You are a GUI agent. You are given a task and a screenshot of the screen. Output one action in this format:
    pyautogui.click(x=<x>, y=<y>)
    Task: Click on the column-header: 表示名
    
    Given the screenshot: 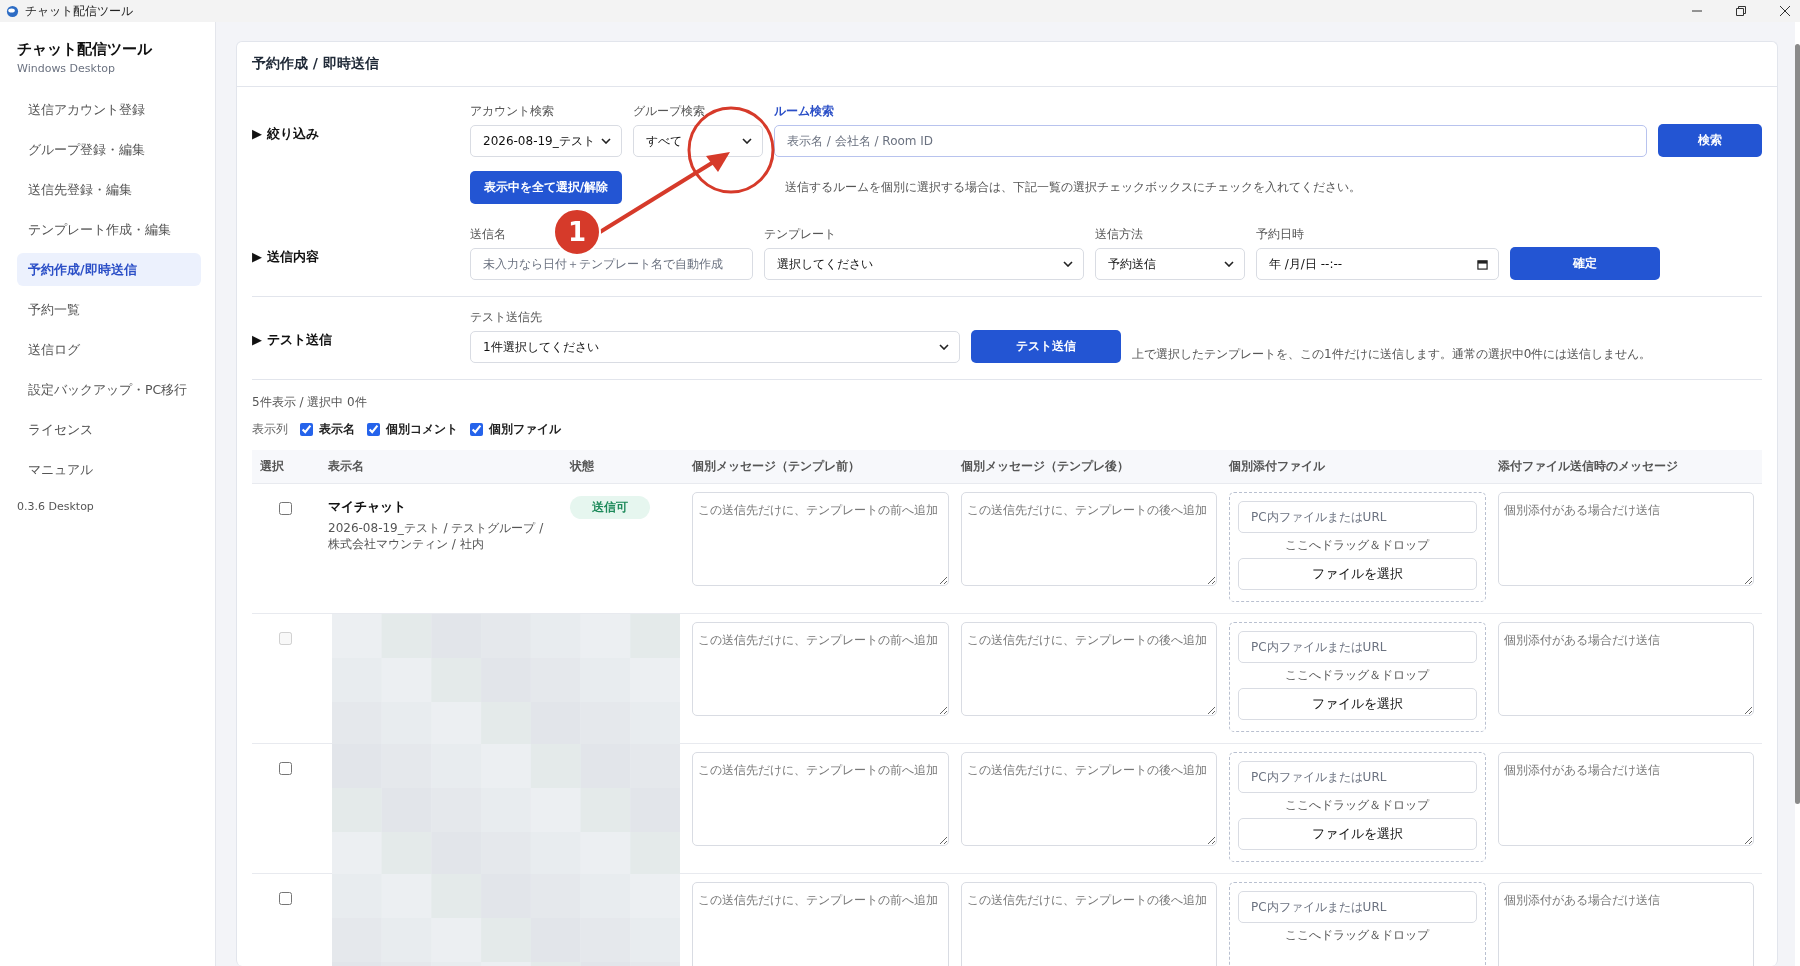 What is the action you would take?
    pyautogui.click(x=346, y=466)
    